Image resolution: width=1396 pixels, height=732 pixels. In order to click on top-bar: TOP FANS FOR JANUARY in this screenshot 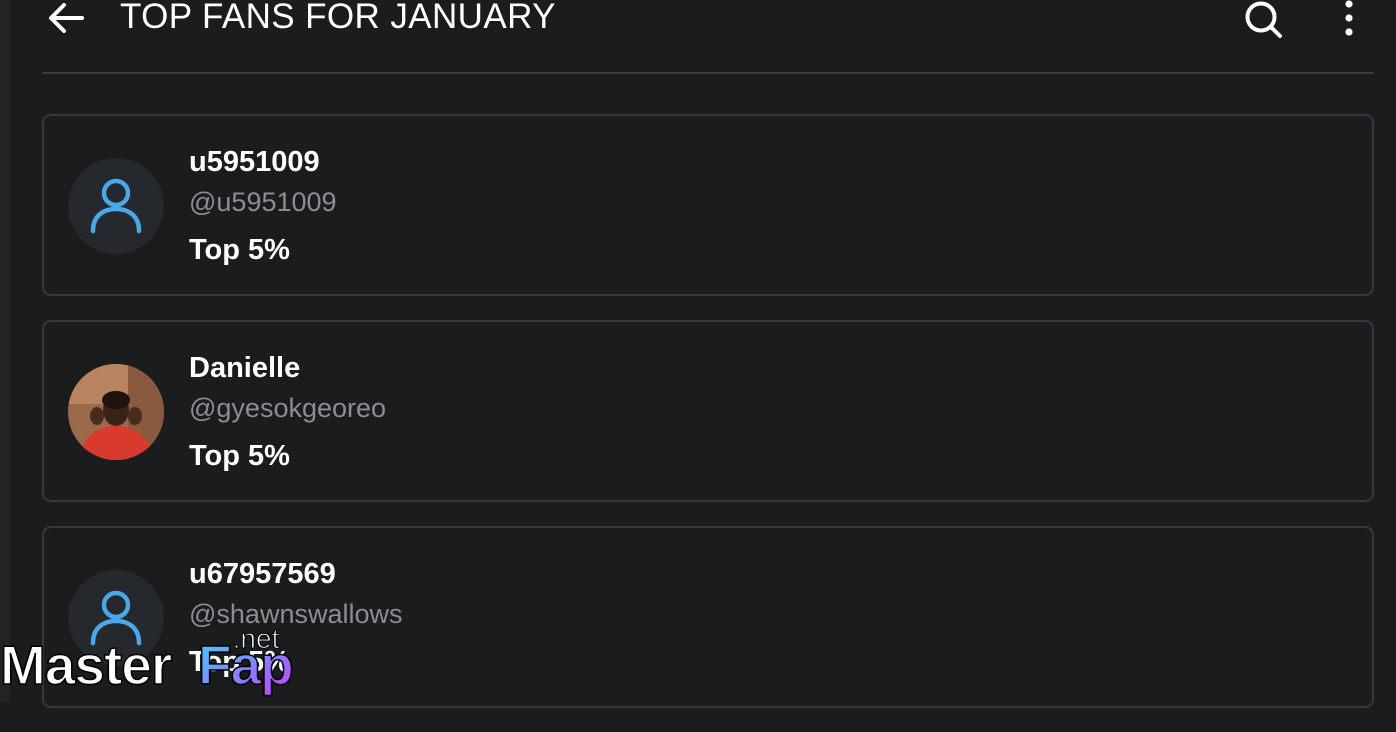, I will do `click(708, 37)`.